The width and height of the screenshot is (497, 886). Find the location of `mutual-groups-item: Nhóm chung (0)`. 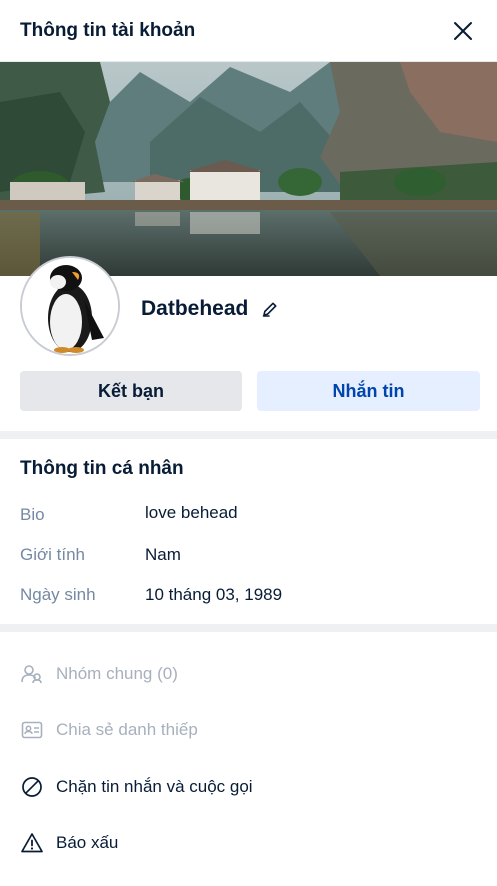

mutual-groups-item: Nhóm chung (0) is located at coordinates (99, 674).